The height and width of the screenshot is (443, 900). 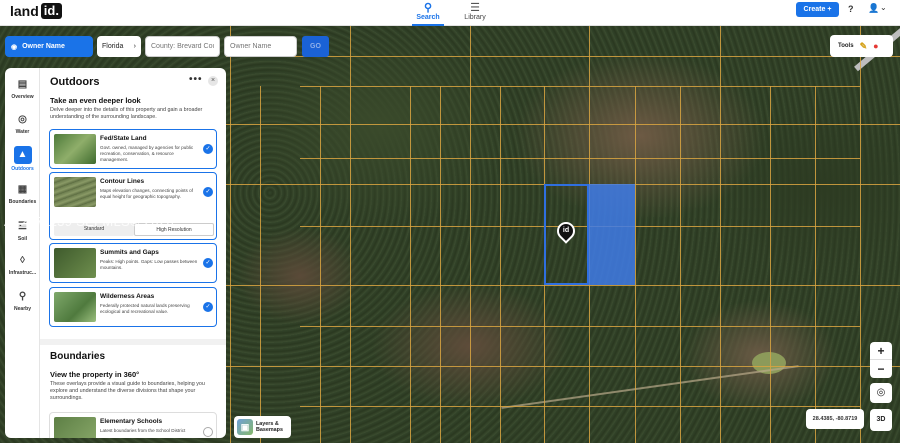 I want to click on create-button: Create +, so click(x=817, y=9).